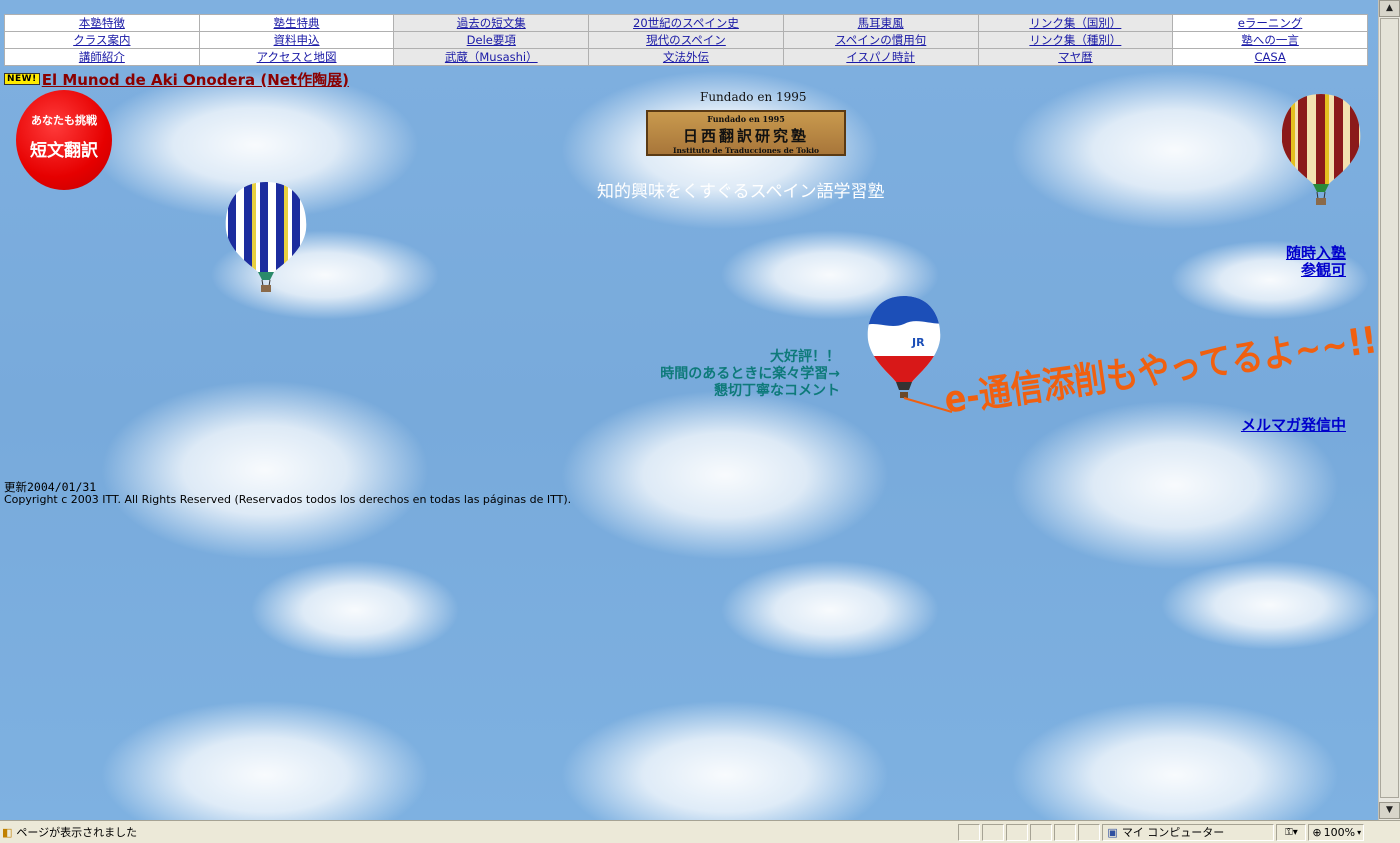  I want to click on scroll-thumb, so click(1389, 408).